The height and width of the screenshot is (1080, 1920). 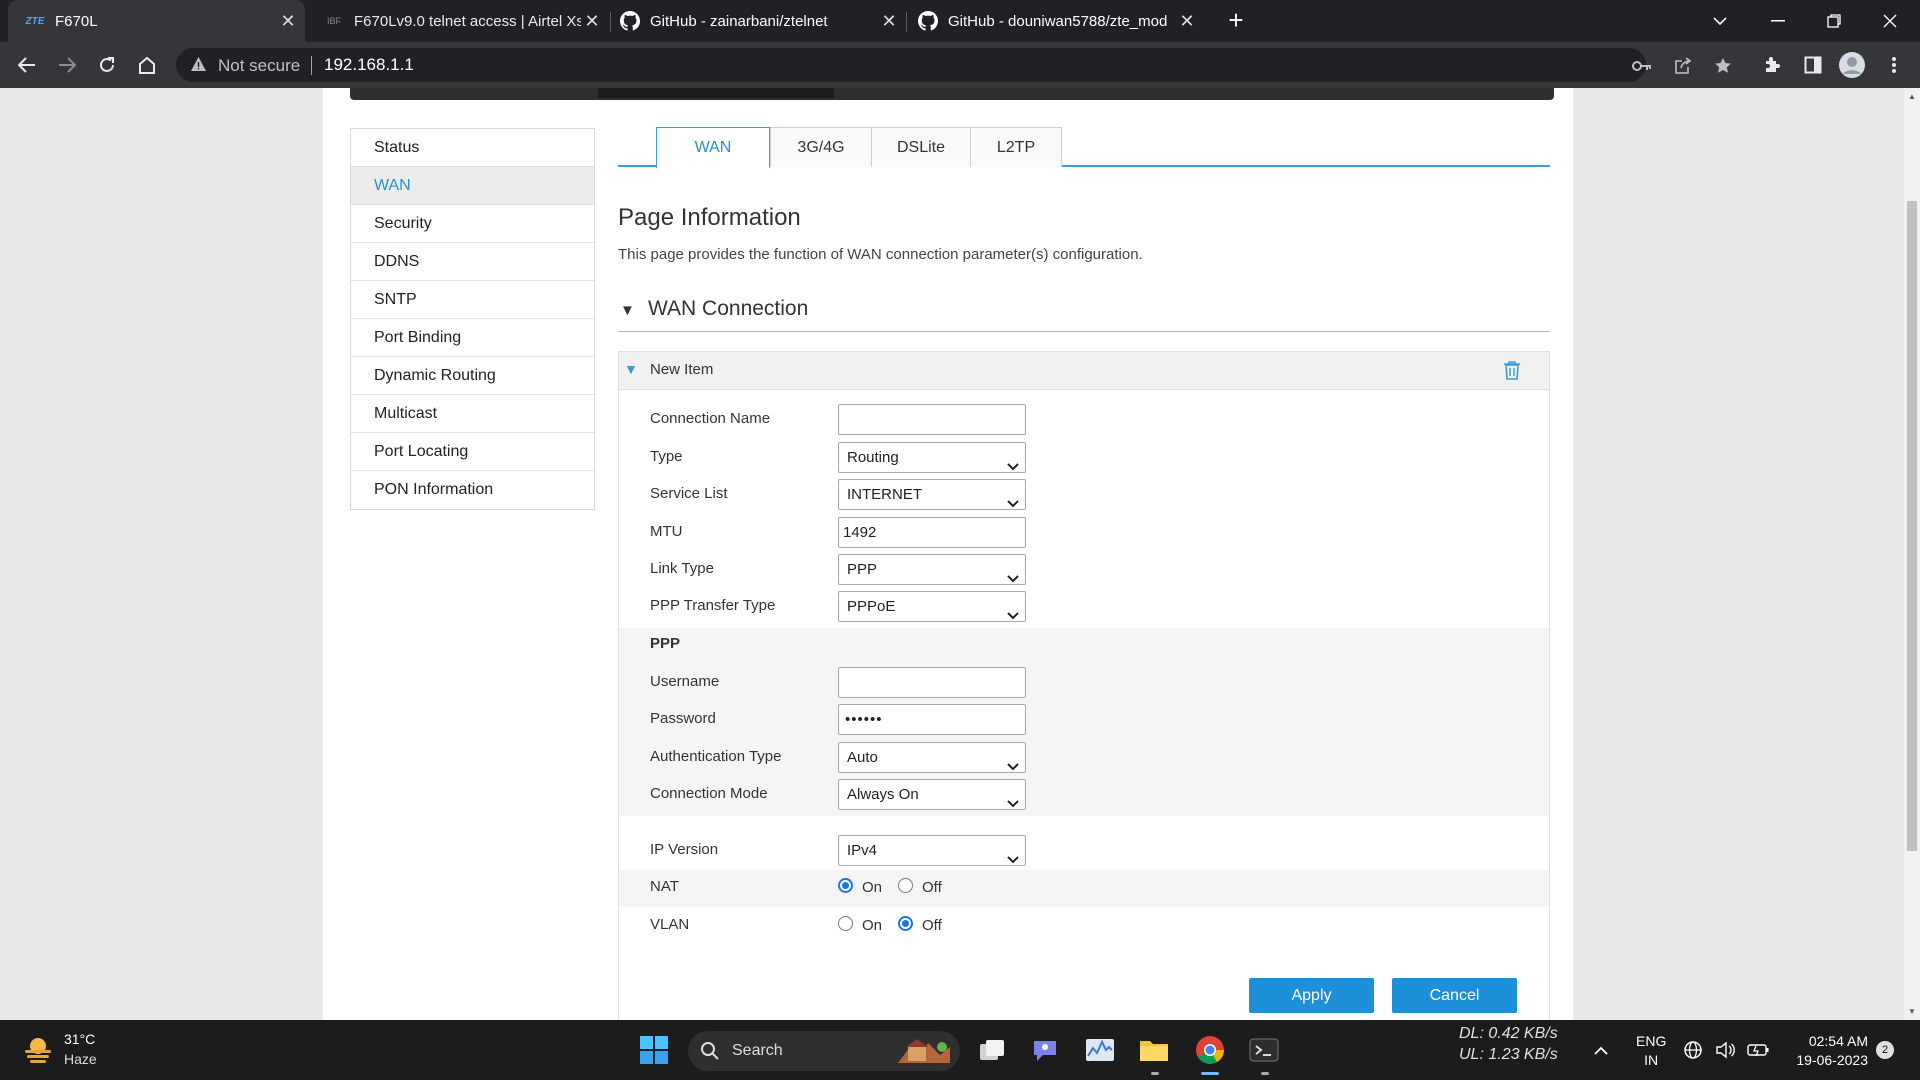 I want to click on search-label: Search, so click(x=757, y=1050).